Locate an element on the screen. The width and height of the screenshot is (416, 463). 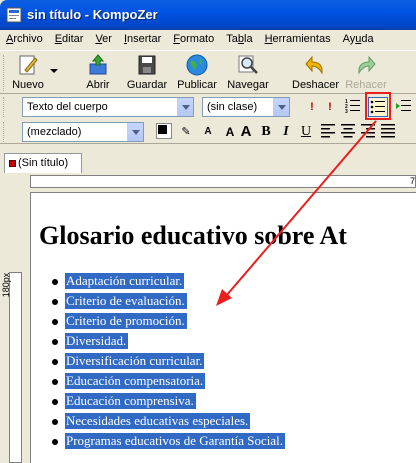
align-center-icon is located at coordinates (348, 131).